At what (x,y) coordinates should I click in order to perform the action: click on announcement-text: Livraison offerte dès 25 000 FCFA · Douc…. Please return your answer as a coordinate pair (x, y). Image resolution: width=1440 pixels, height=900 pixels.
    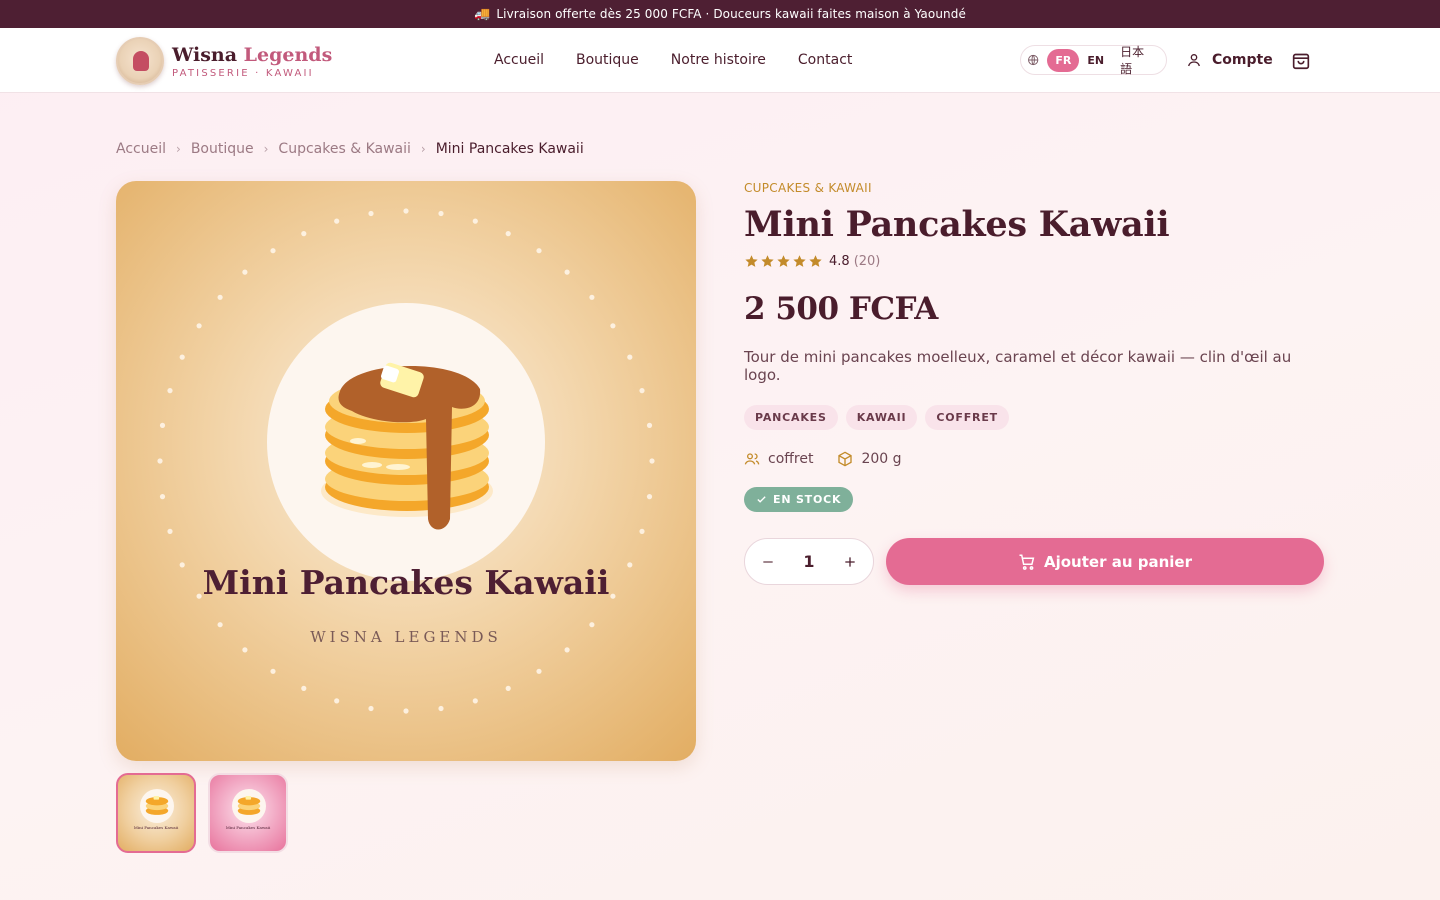
    Looking at the image, I should click on (731, 14).